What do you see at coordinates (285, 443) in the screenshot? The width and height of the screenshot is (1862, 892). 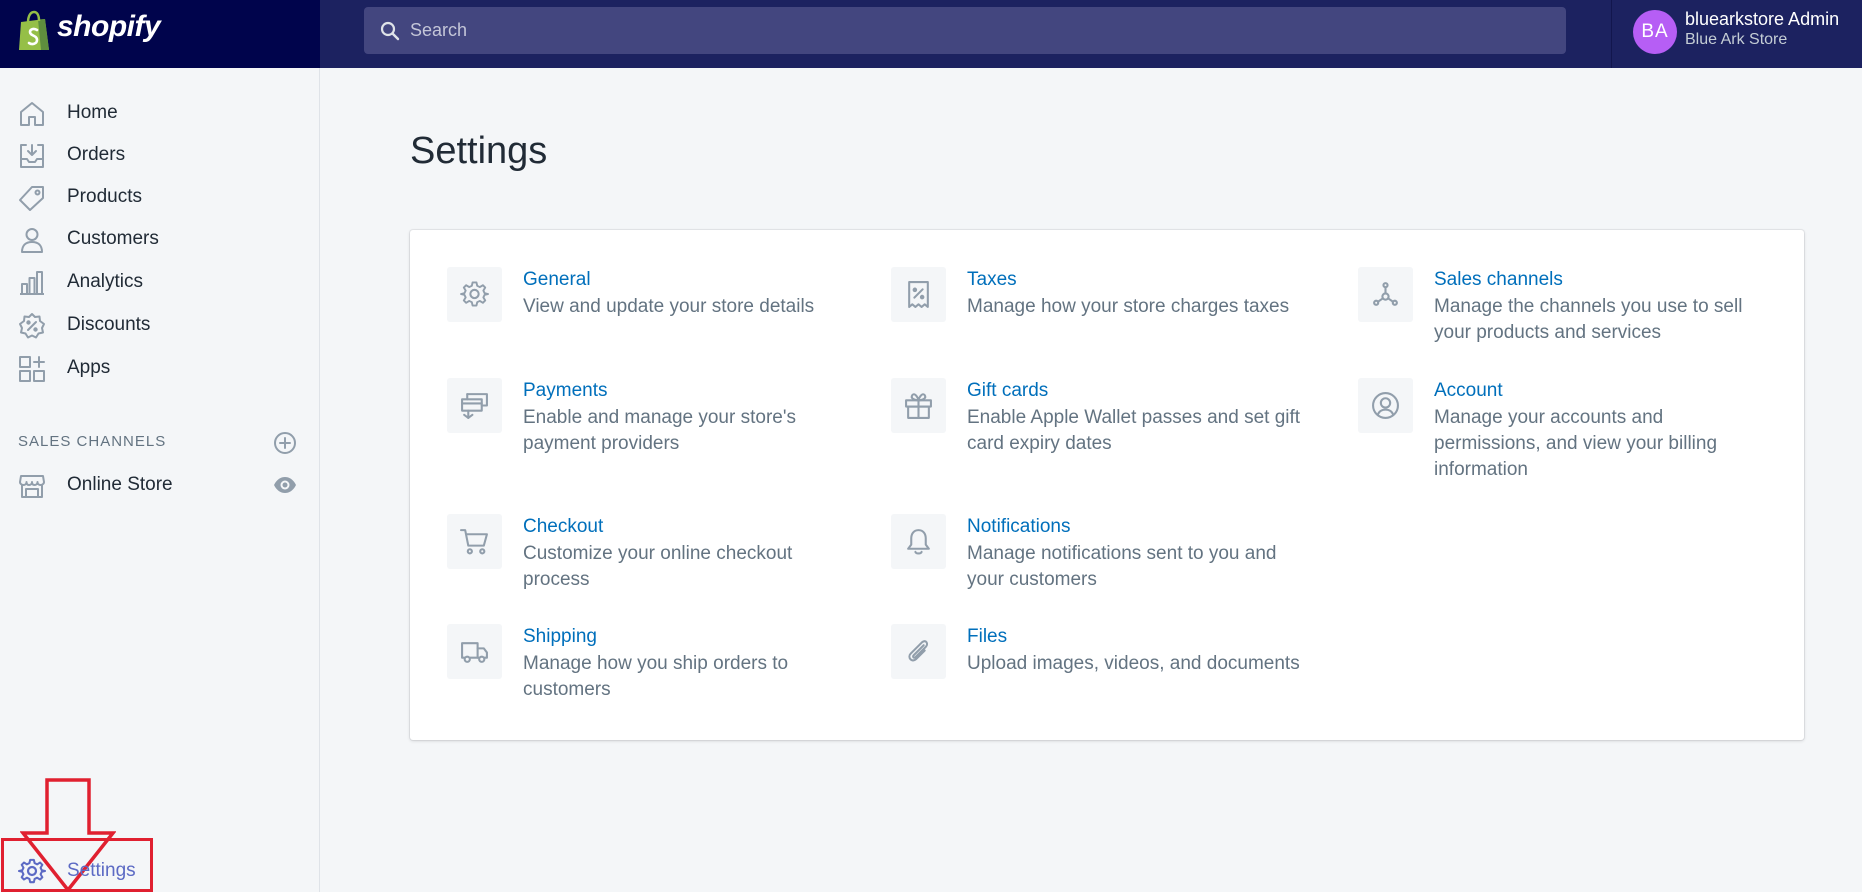 I see `add-channel-icon` at bounding box center [285, 443].